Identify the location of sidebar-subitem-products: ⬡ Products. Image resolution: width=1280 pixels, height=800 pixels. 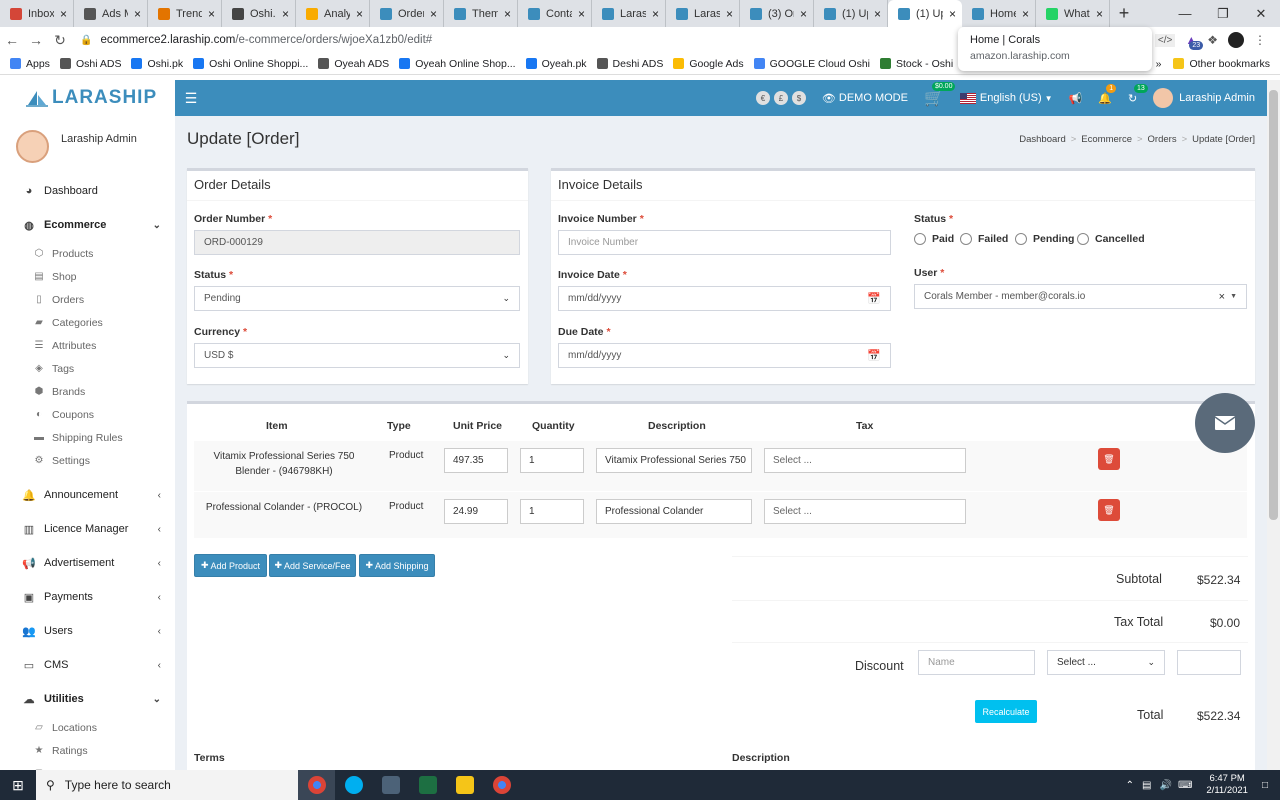
(91, 253).